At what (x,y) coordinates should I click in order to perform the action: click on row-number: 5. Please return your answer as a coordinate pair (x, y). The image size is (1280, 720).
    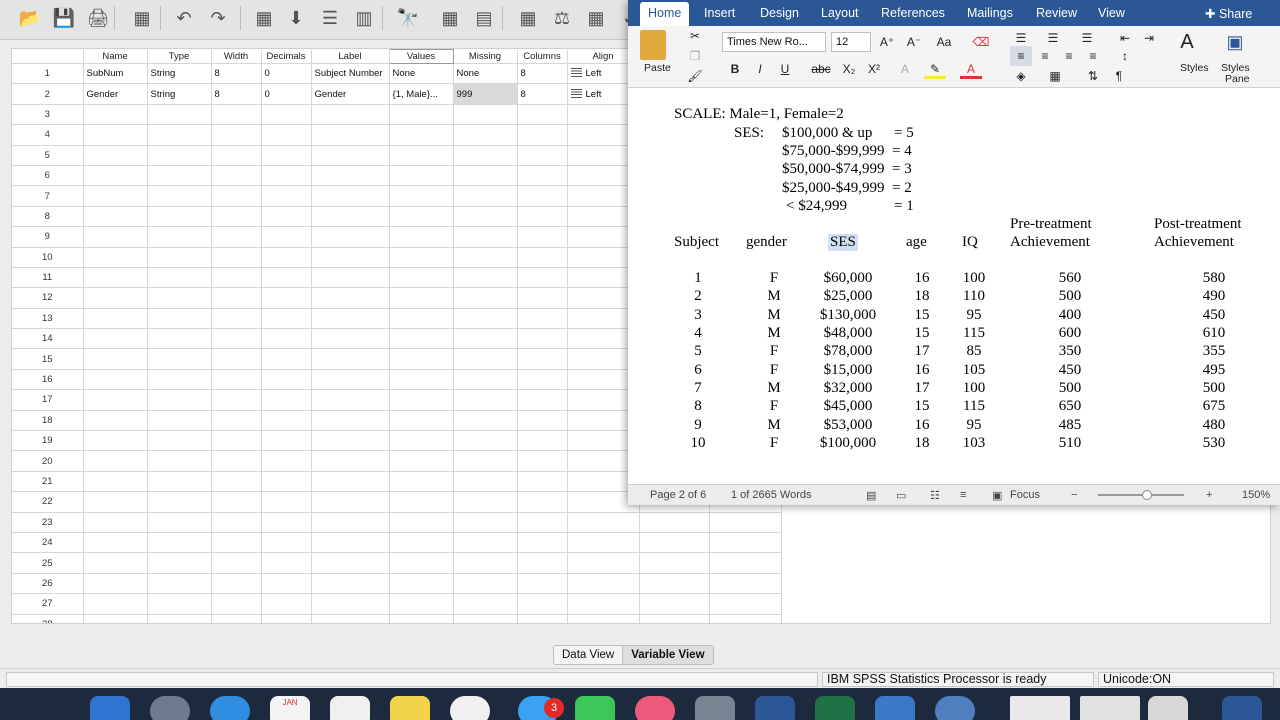
    Looking at the image, I should click on (48, 155).